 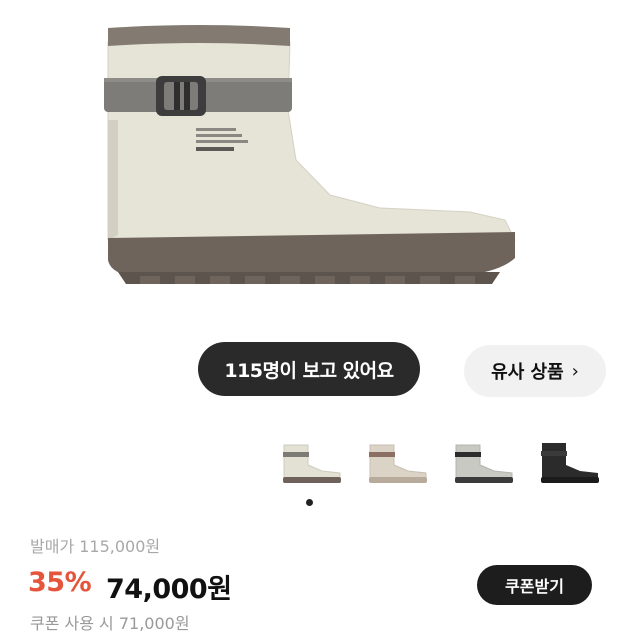 What do you see at coordinates (110, 623) in the screenshot?
I see `coupon-price-line: 쿠폰 사용 시 71,000원` at bounding box center [110, 623].